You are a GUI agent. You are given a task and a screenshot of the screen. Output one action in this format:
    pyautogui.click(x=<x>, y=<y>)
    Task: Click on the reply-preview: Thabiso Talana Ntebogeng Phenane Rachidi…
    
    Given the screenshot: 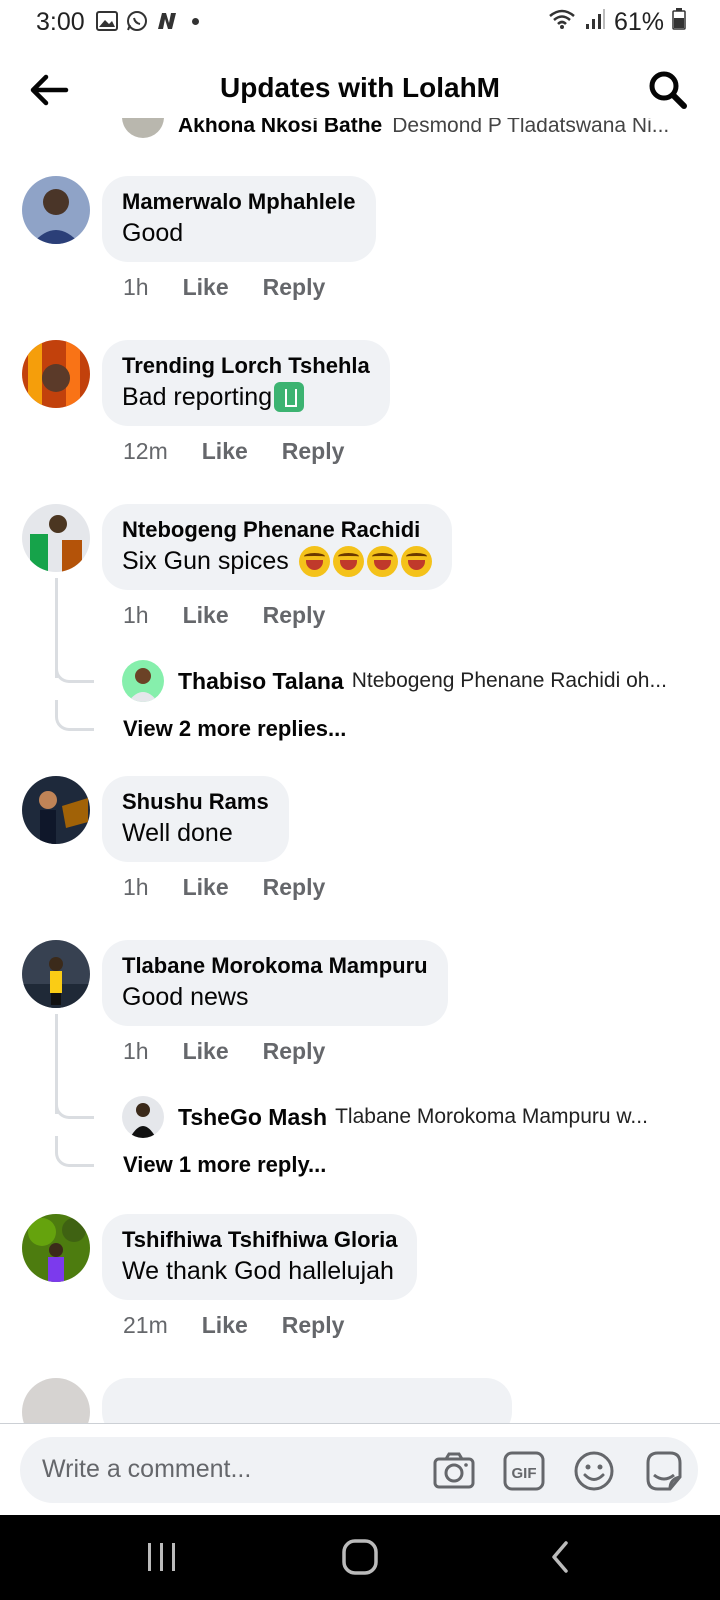 What is the action you would take?
    pyautogui.click(x=394, y=681)
    